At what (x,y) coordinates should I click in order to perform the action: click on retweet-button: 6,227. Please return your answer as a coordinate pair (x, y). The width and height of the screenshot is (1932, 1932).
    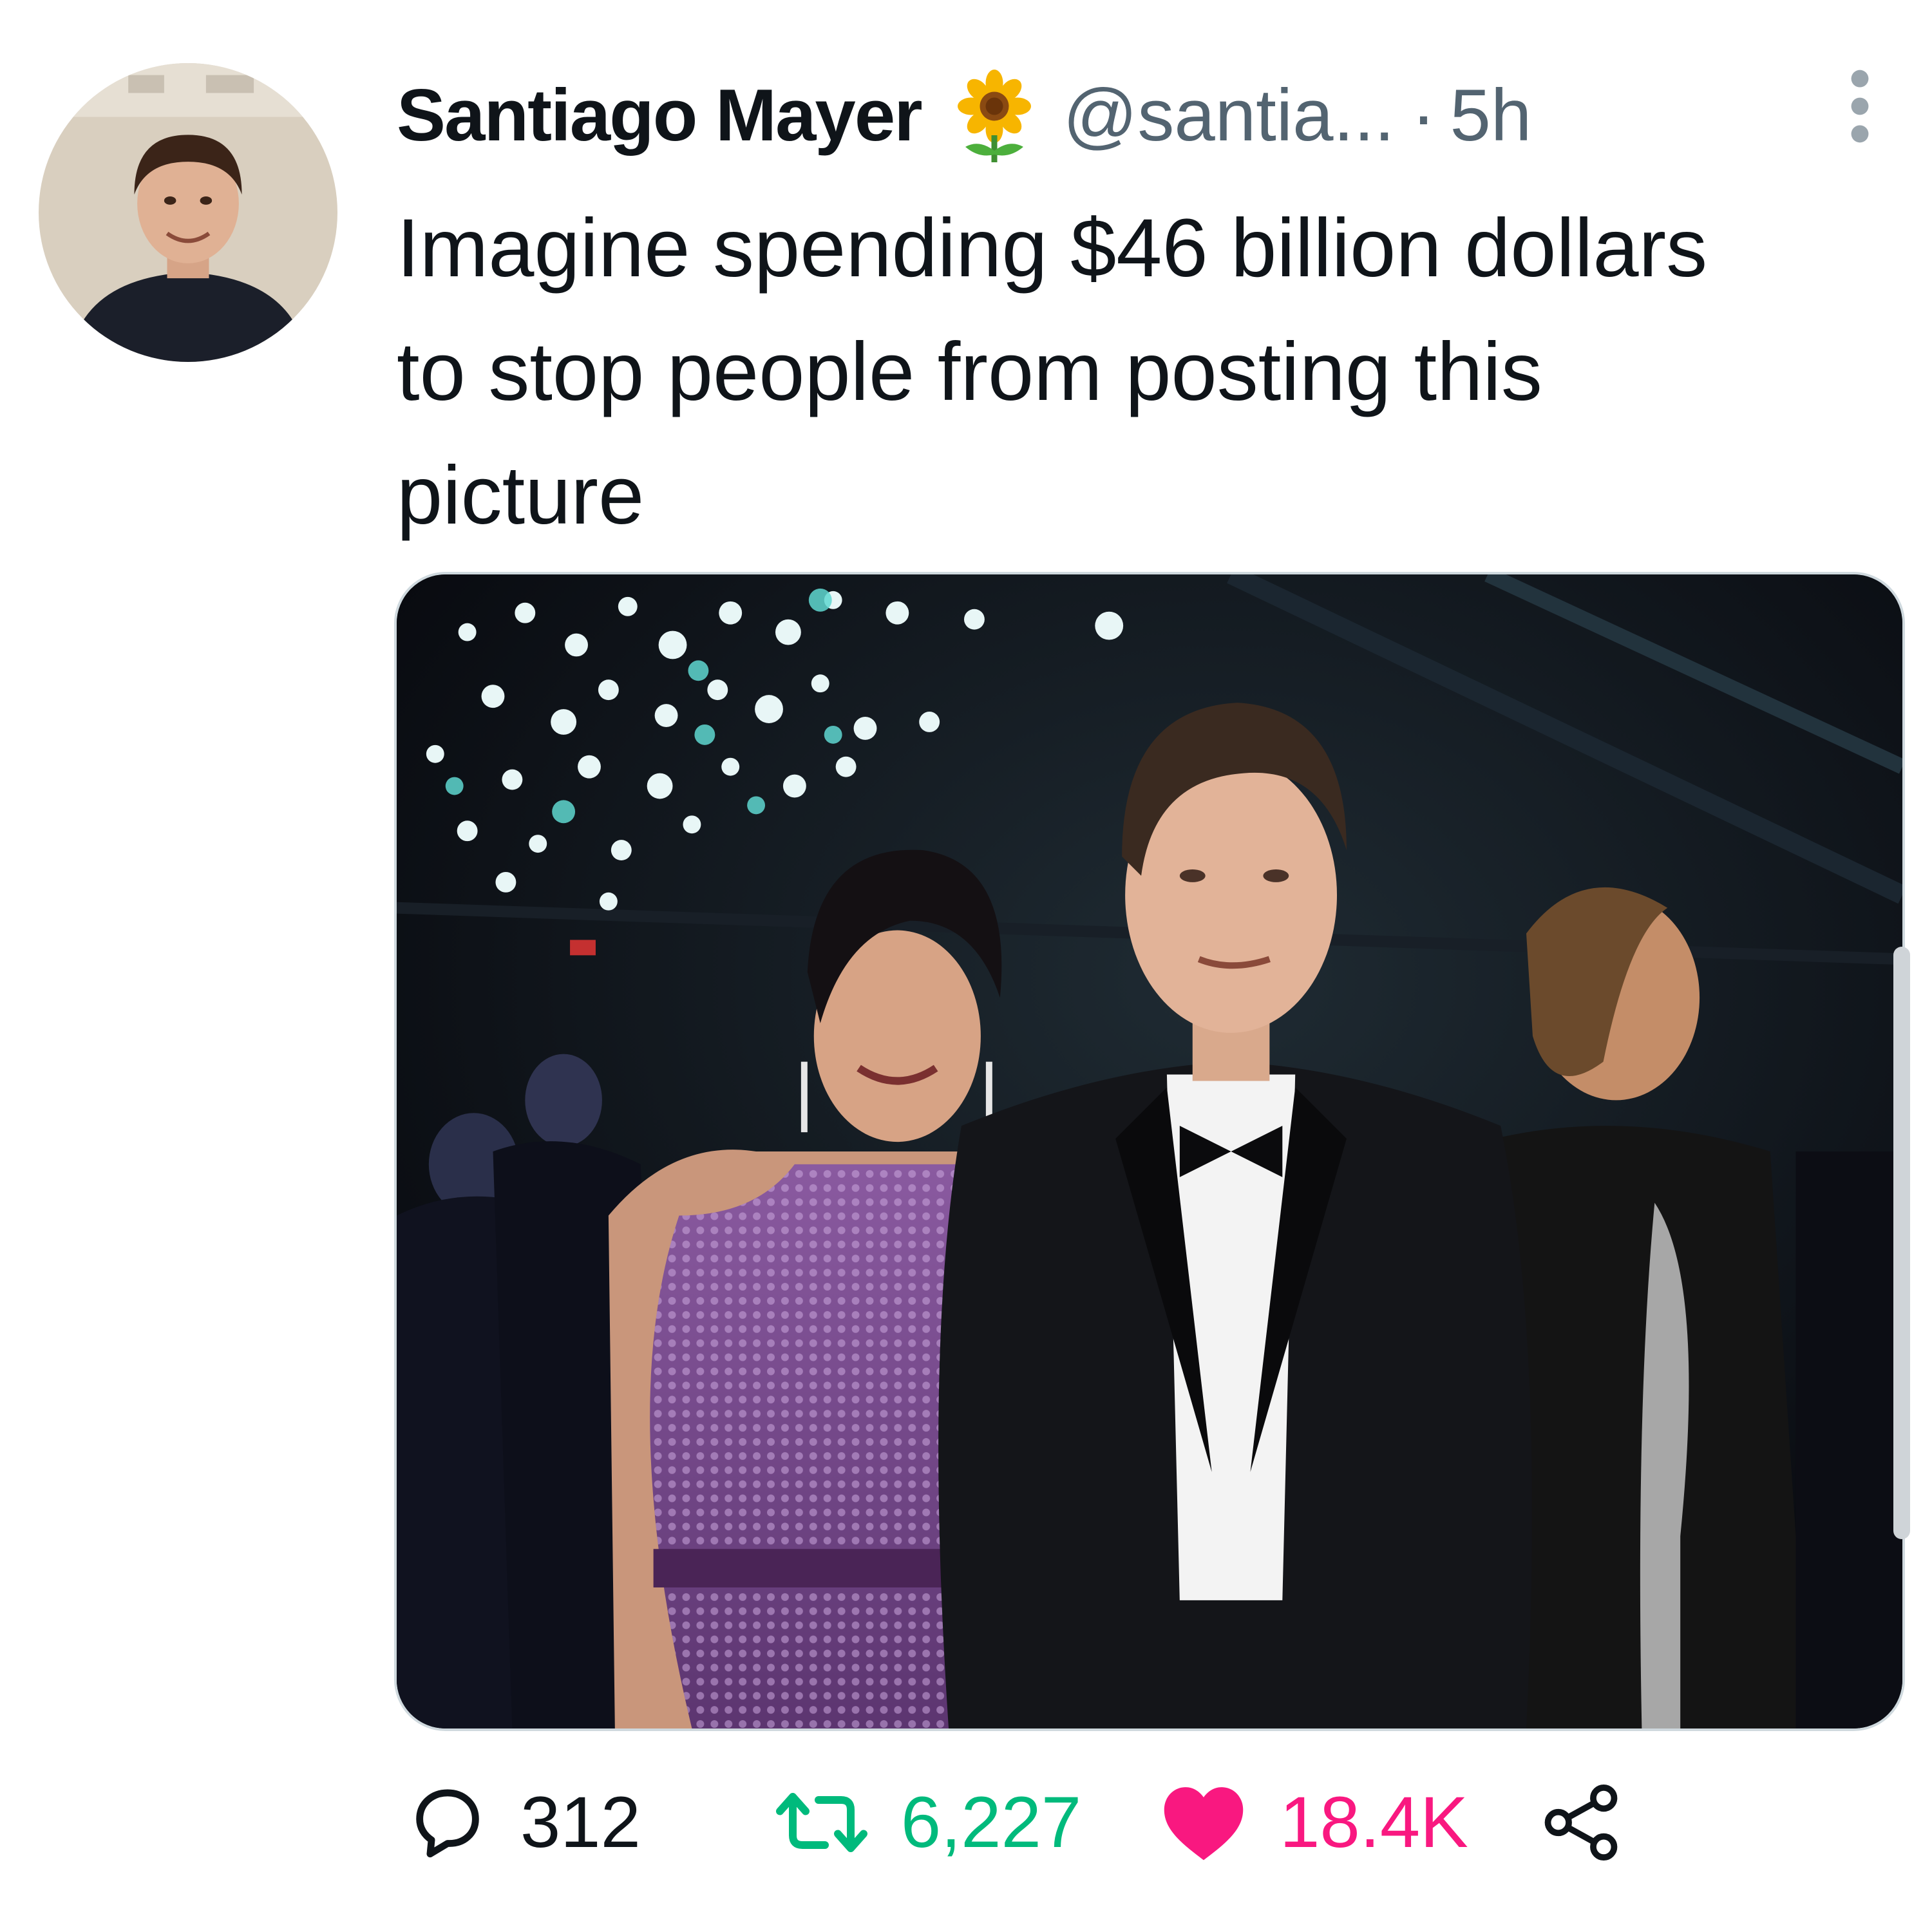
    Looking at the image, I should click on (927, 1822).